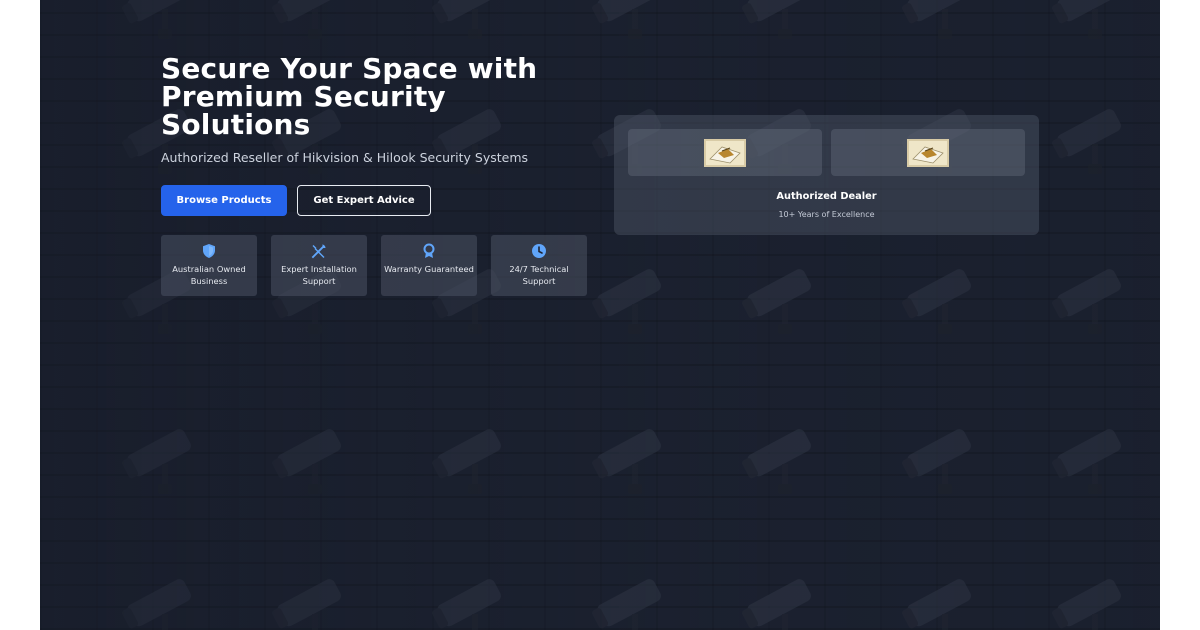  I want to click on feature-expert-installation: Expert Installation Support, so click(319, 265).